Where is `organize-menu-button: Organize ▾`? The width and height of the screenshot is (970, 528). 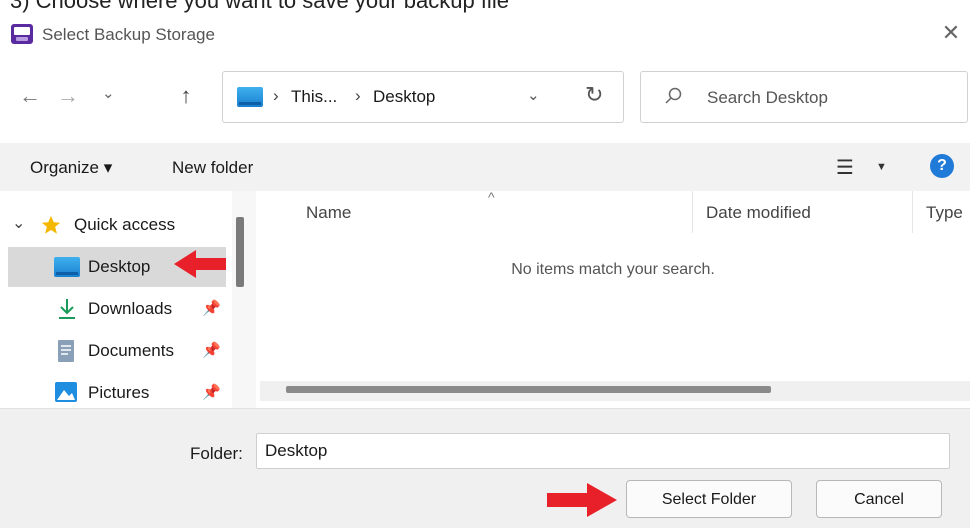
organize-menu-button: Organize ▾ is located at coordinates (71, 168).